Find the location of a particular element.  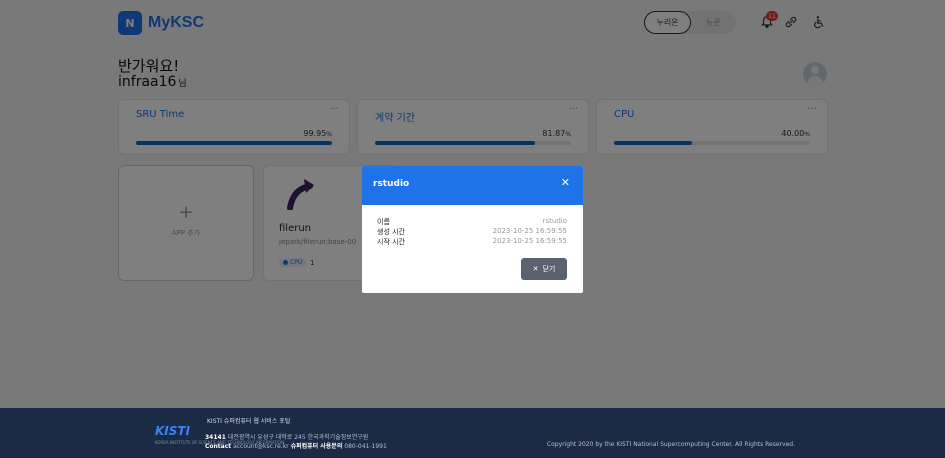

close-button: ✕ 닫기 is located at coordinates (544, 269).